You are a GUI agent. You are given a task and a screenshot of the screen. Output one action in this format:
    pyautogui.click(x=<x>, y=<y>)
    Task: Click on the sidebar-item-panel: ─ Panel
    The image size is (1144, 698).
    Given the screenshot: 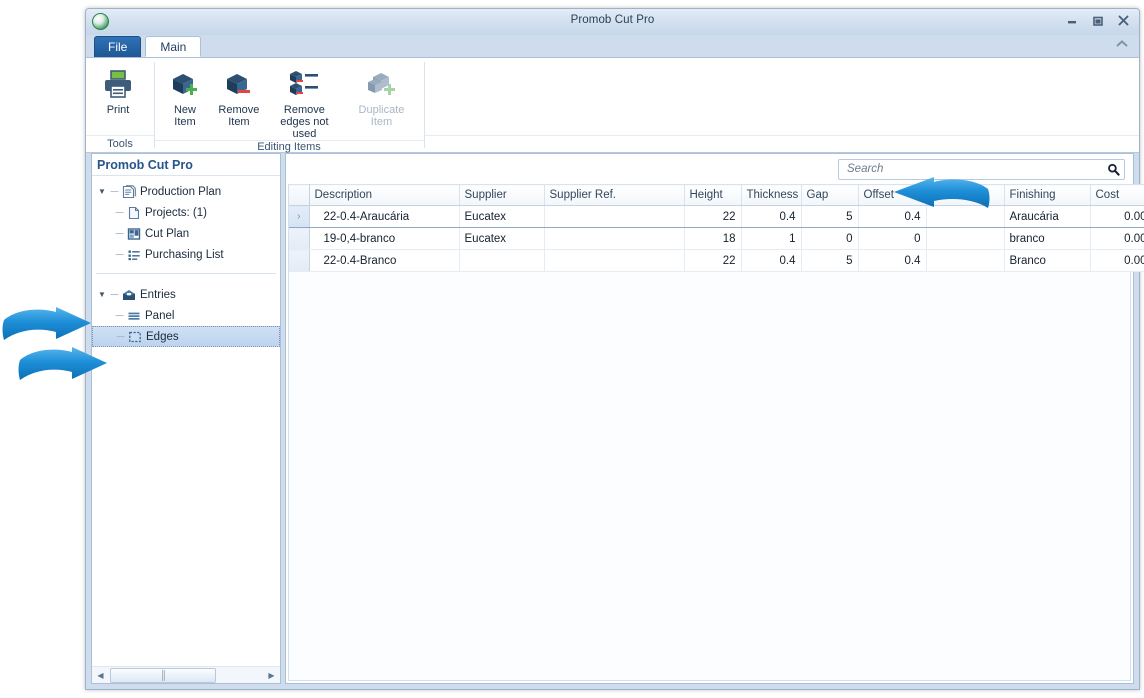 What is the action you would take?
    pyautogui.click(x=186, y=315)
    